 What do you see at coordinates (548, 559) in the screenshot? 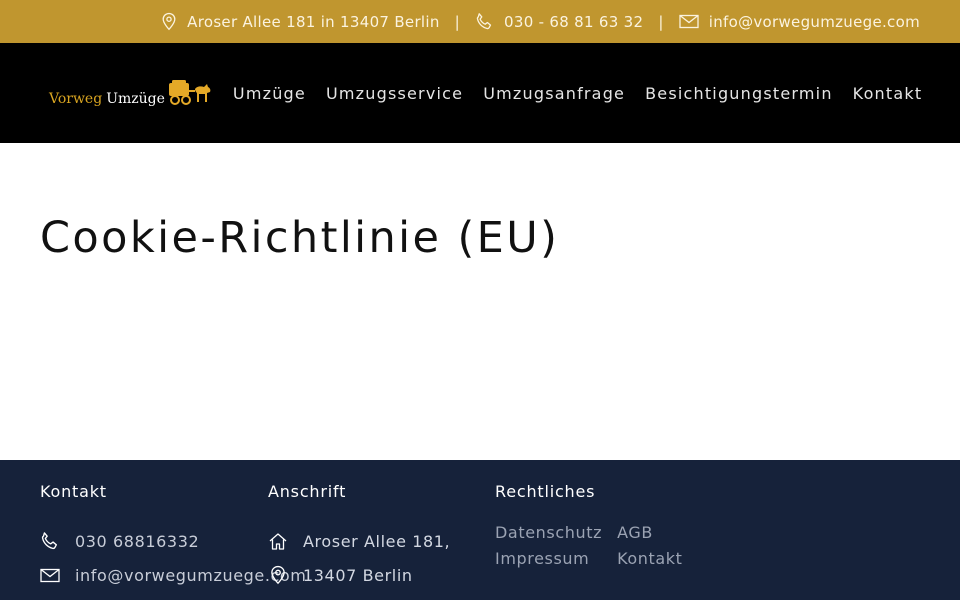
I see `footer-link-impressum: Impressum` at bounding box center [548, 559].